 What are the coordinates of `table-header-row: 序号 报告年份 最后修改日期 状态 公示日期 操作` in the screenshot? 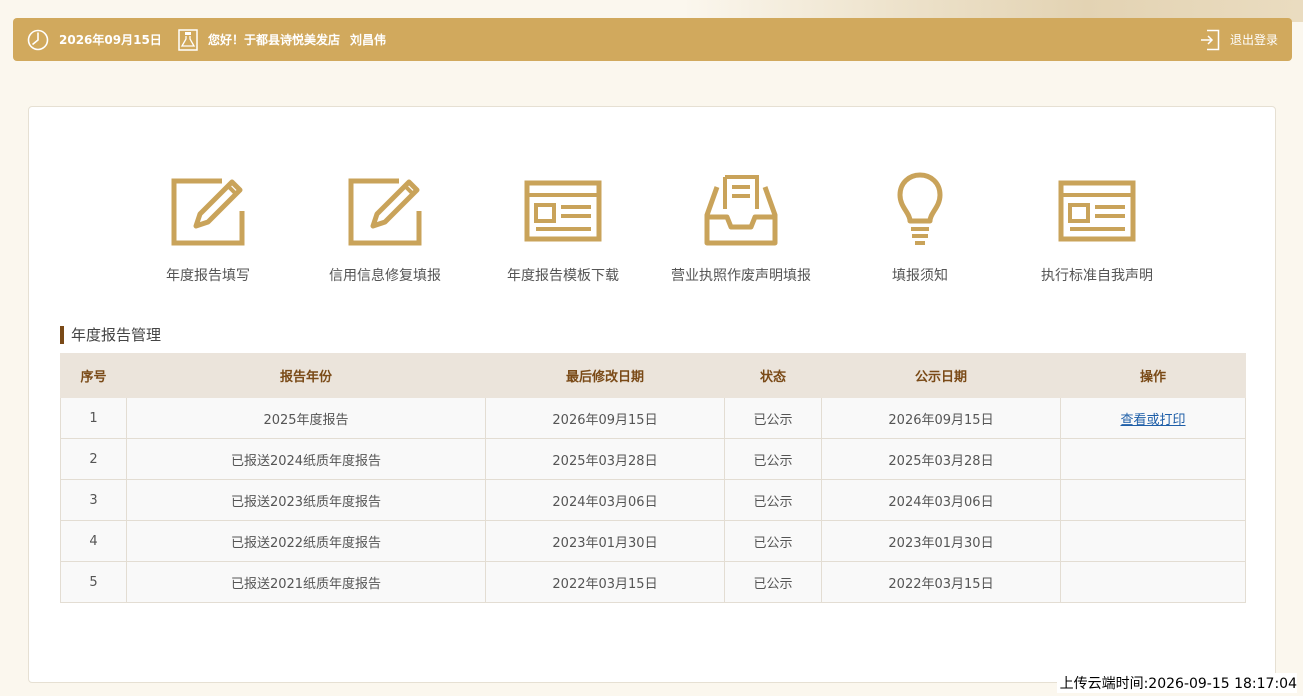 It's located at (653, 375).